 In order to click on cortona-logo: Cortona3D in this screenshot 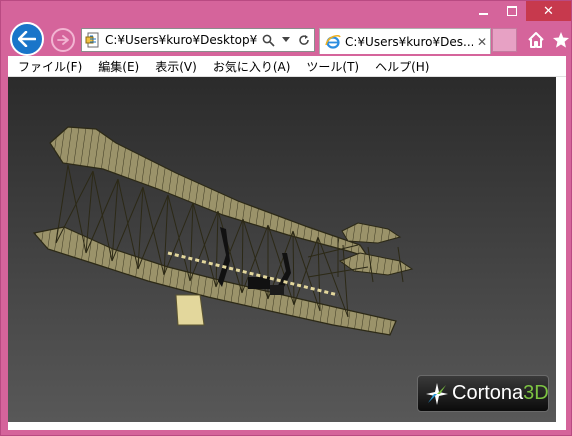, I will do `click(483, 393)`.